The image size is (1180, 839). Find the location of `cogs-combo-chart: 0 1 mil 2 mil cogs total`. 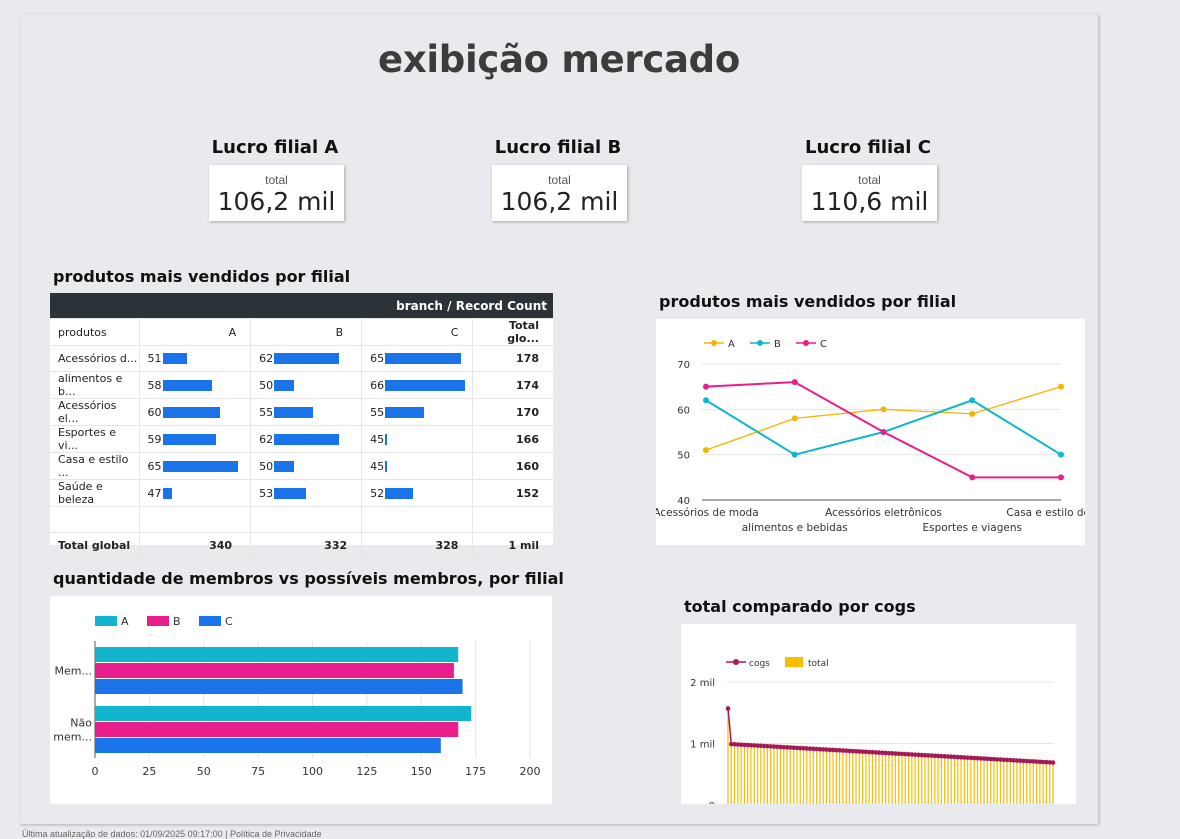

cogs-combo-chart: 0 1 mil 2 mil cogs total is located at coordinates (878, 718).